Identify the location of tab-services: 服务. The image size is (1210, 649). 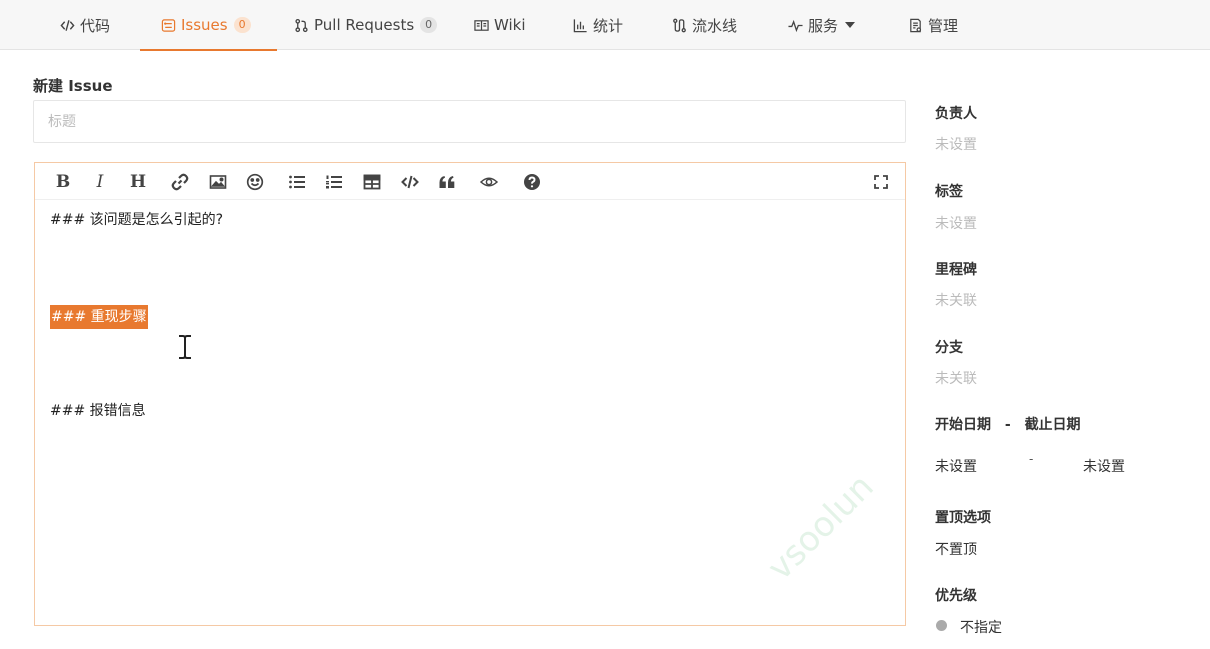
(821, 25).